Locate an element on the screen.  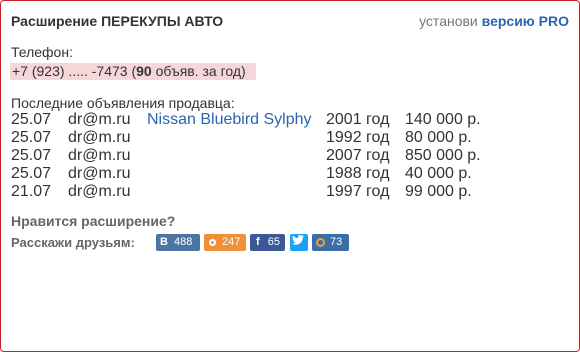
share-vk-count: 488 is located at coordinates (183, 242).